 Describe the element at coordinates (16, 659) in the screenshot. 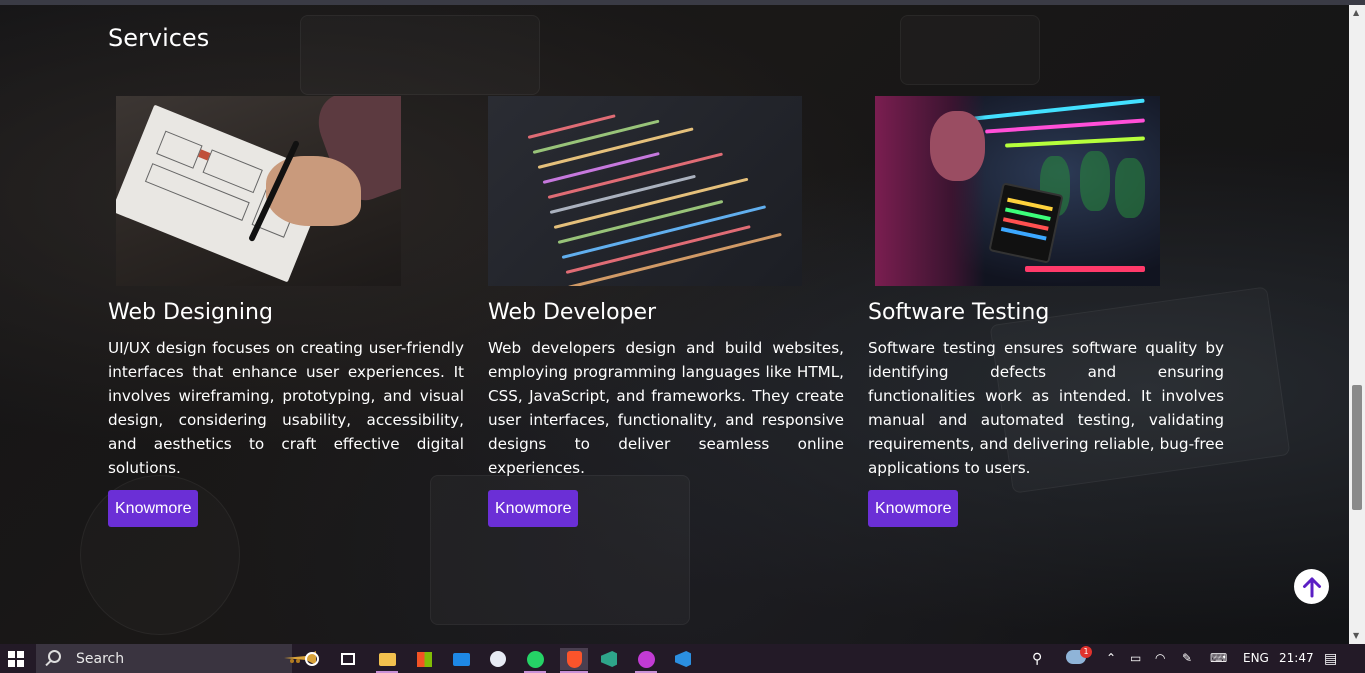

I see `windows-icon` at that location.